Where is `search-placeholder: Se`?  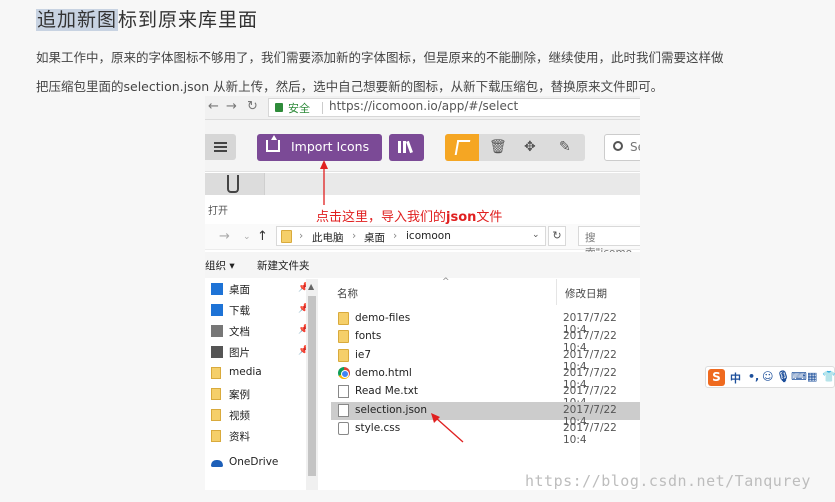 search-placeholder: Se is located at coordinates (635, 147).